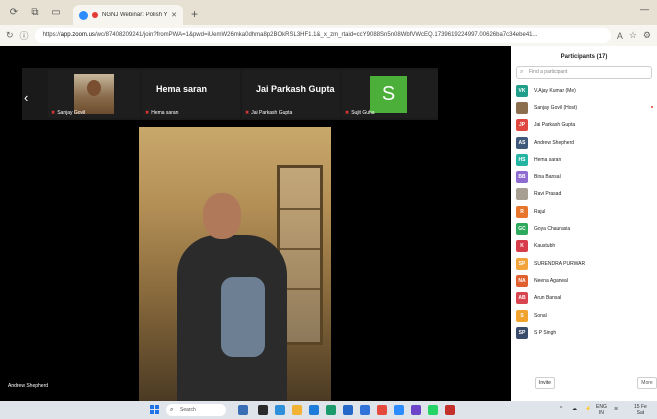  Describe the element at coordinates (328, 12) in the screenshot. I see `browser-tab-bar: ⟳ ⧉ ▭ NGNJ Webinar: Polish Your ✕ + —` at that location.